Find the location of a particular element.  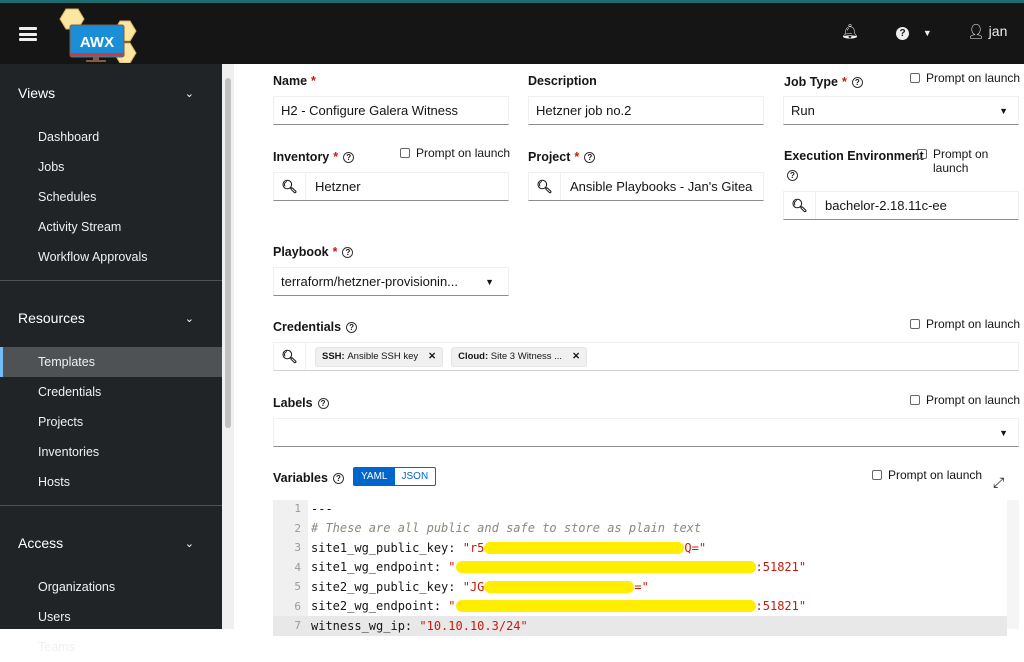

code-line: 1 --- is located at coordinates (303, 509).